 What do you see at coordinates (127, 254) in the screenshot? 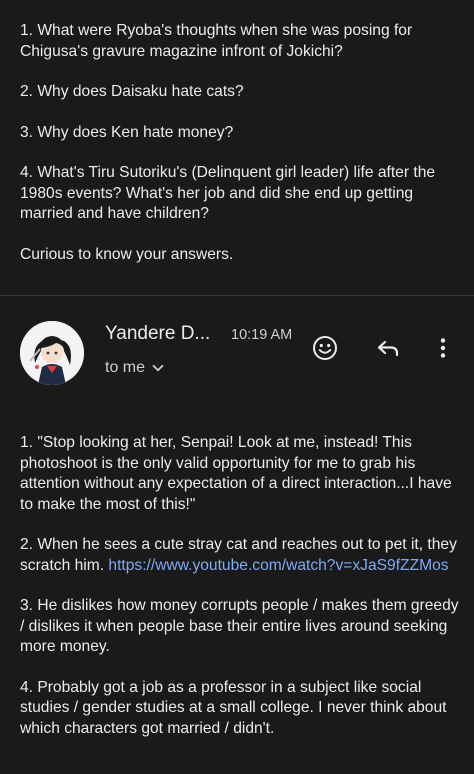
I see `message-paragraph: Curious to know your answers.` at bounding box center [127, 254].